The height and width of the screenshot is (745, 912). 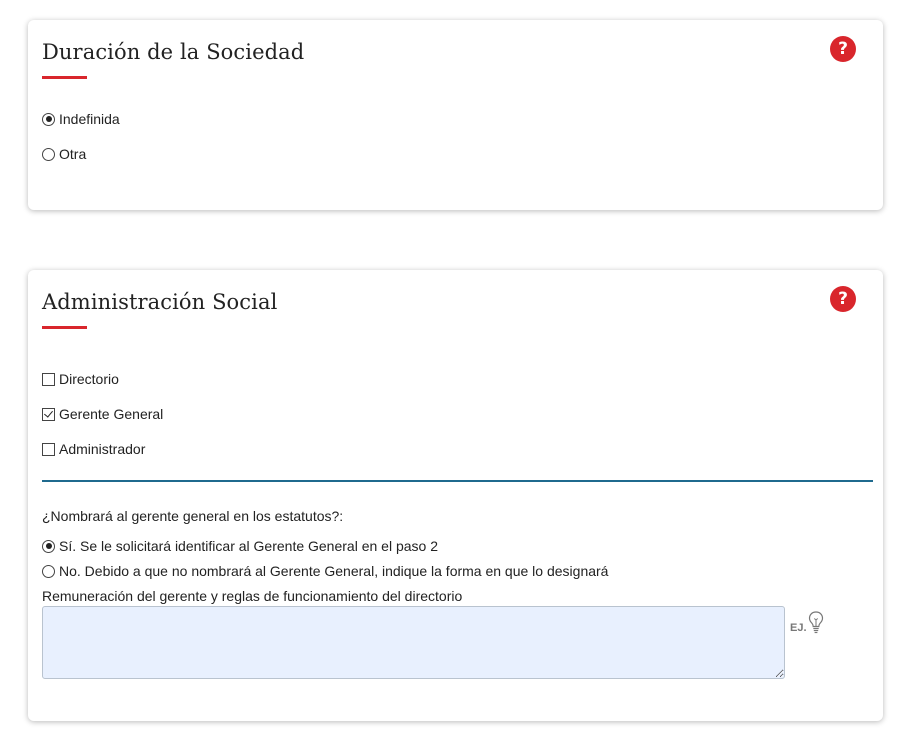 I want to click on checkbox-administrador: Administrador, so click(x=93, y=449).